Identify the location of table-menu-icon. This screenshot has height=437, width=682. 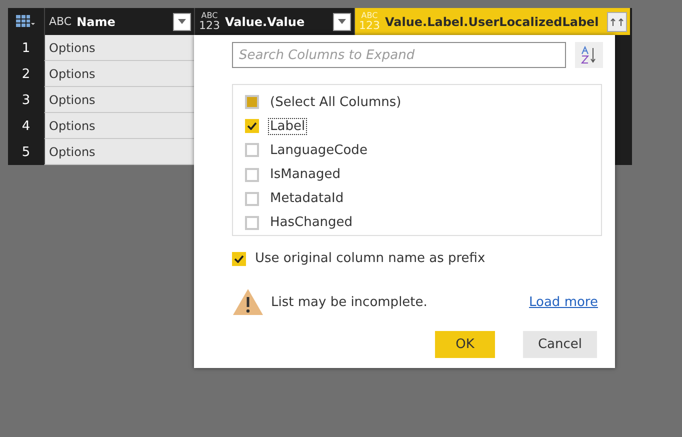
(26, 21).